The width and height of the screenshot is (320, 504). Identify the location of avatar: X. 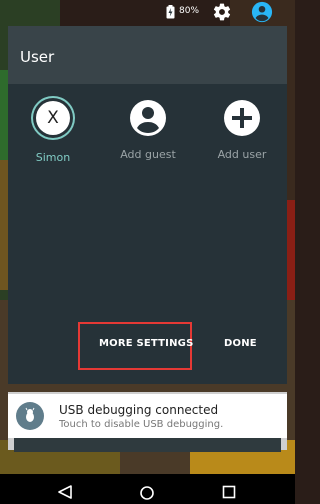
(53, 121).